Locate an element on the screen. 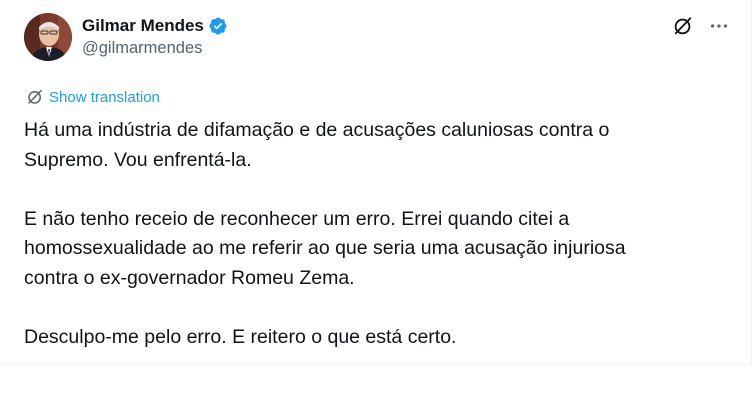 The height and width of the screenshot is (400, 752). show-translation-label: Show translation is located at coordinates (104, 97).